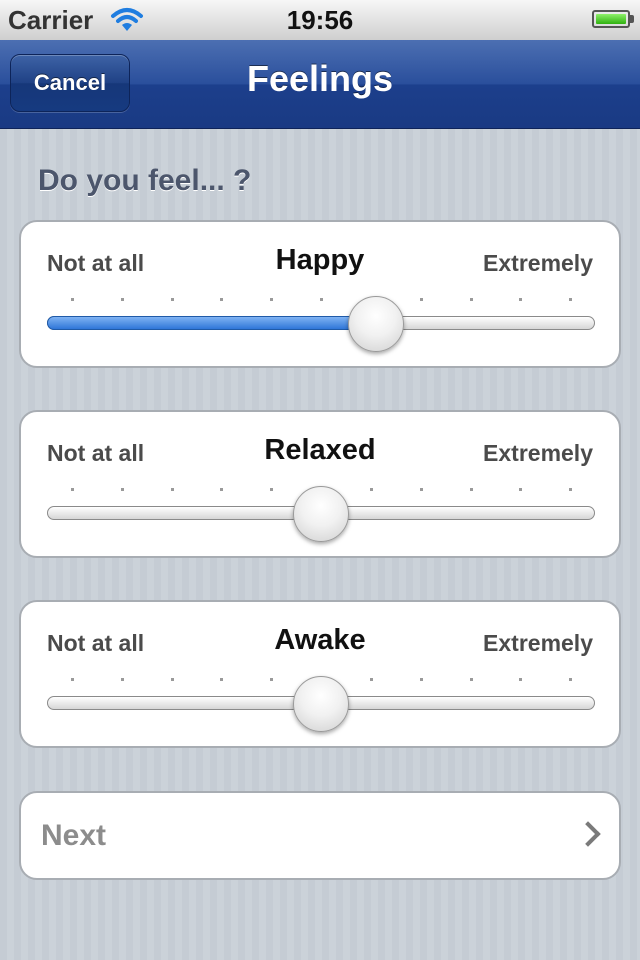  What do you see at coordinates (320, 674) in the screenshot?
I see `slider-card-awake: Not at all Awake Extremely` at bounding box center [320, 674].